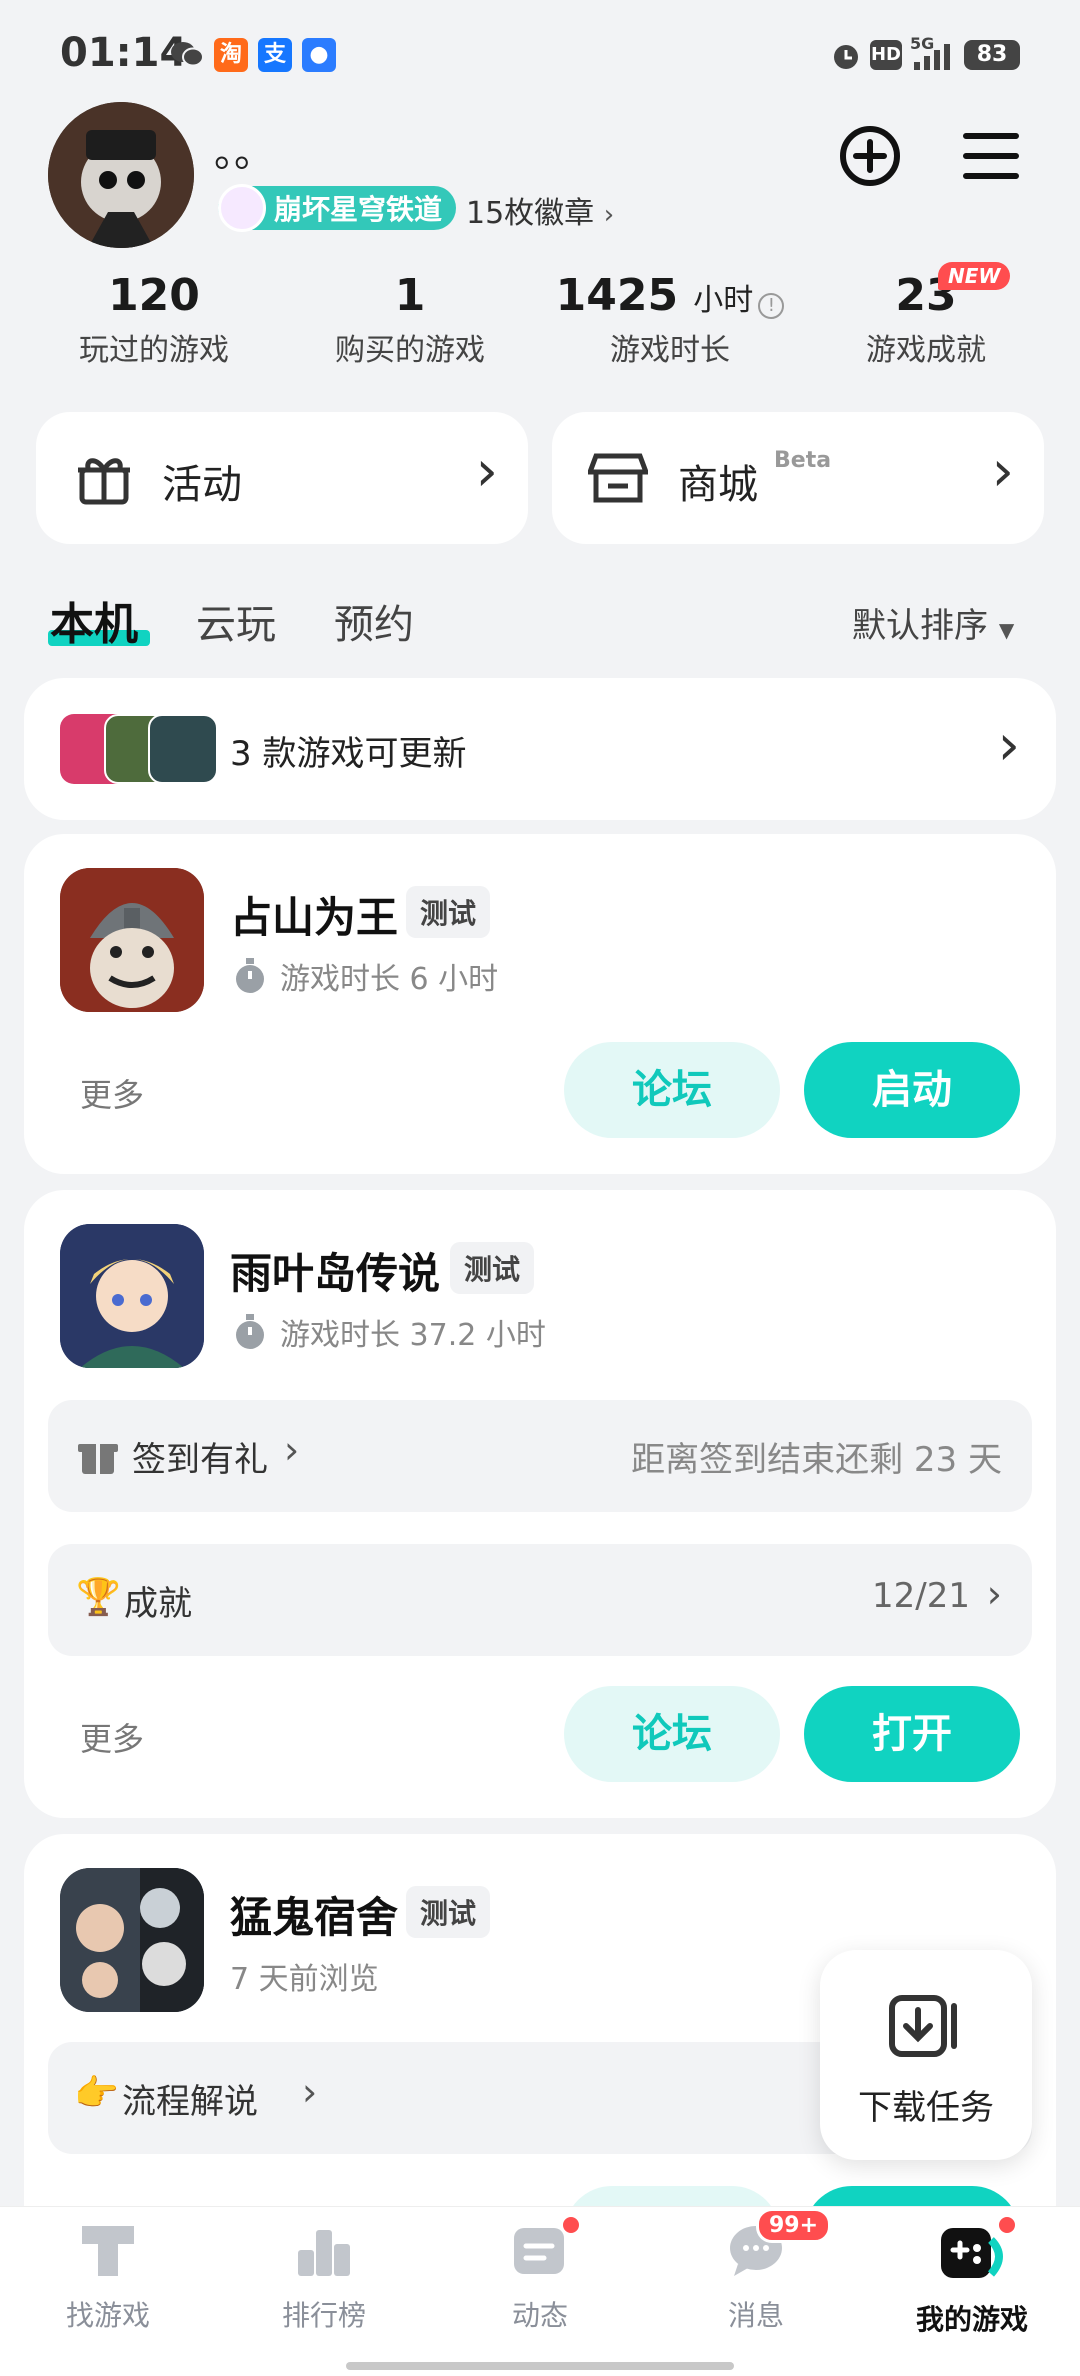 The image size is (1080, 2376). I want to click on playtime-row: 游戏时长 37.2 小时, so click(390, 1332).